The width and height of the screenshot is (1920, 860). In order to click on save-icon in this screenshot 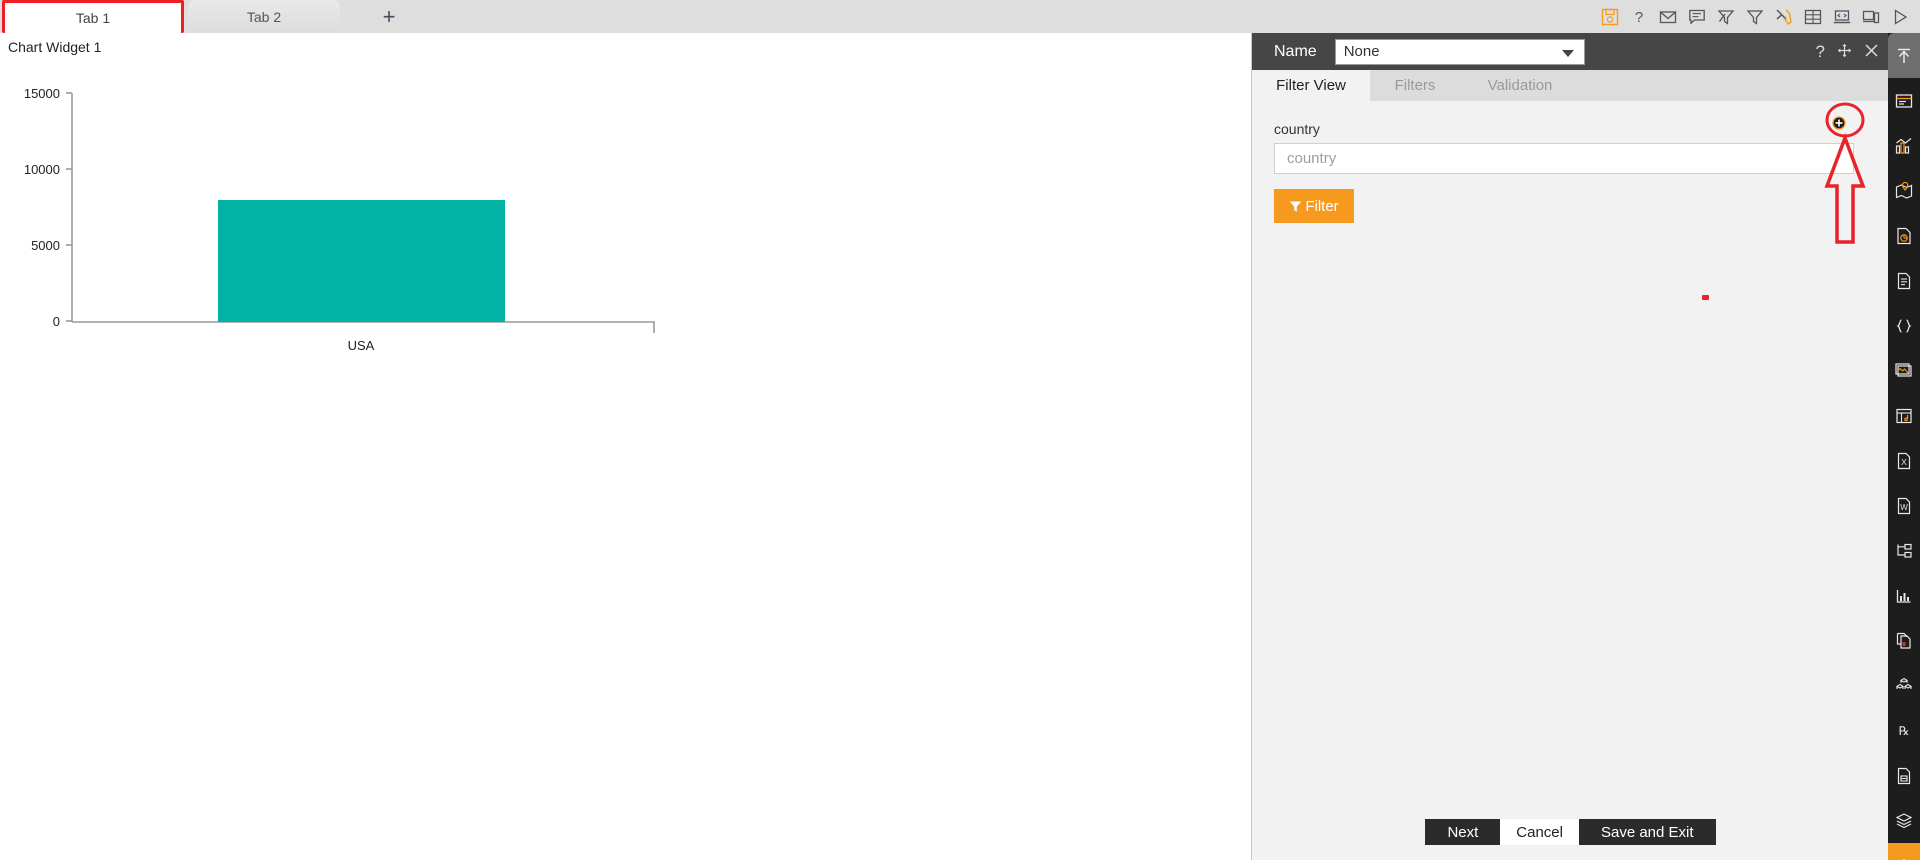, I will do `click(1610, 17)`.